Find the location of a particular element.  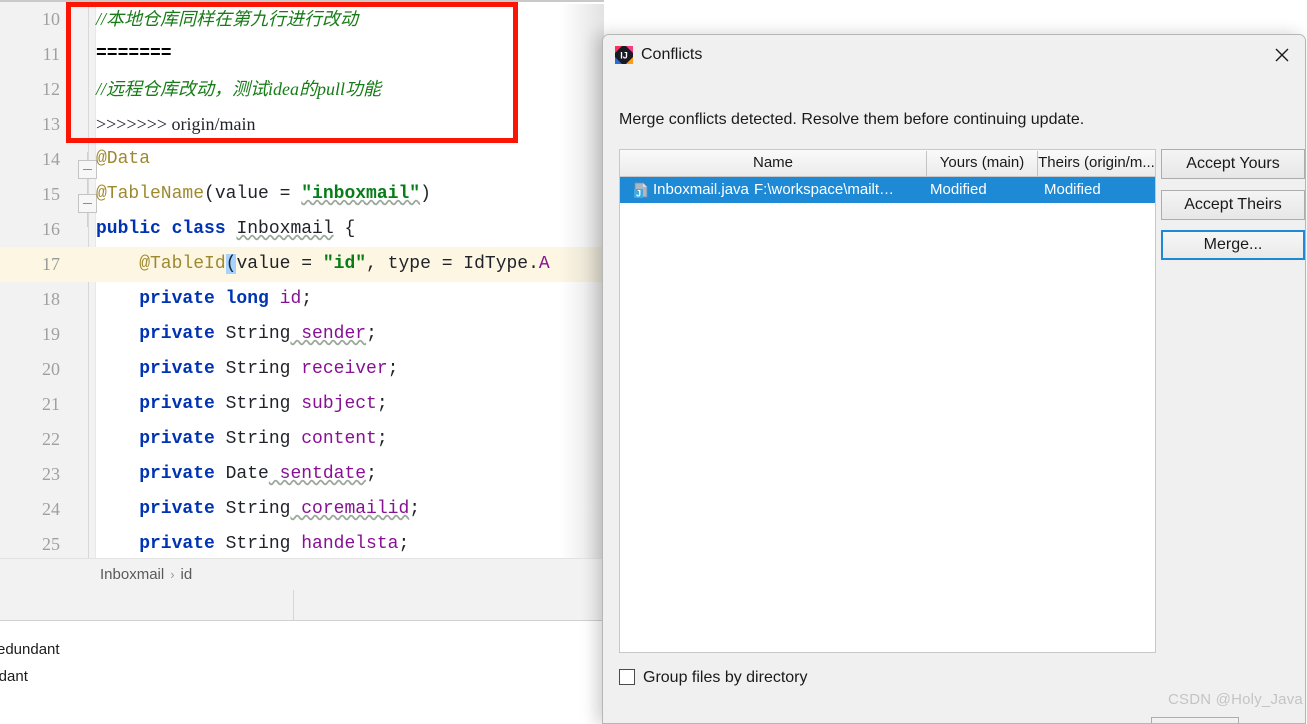

line-content: @TableId(value = "id", type = IdType.A is located at coordinates (323, 264).